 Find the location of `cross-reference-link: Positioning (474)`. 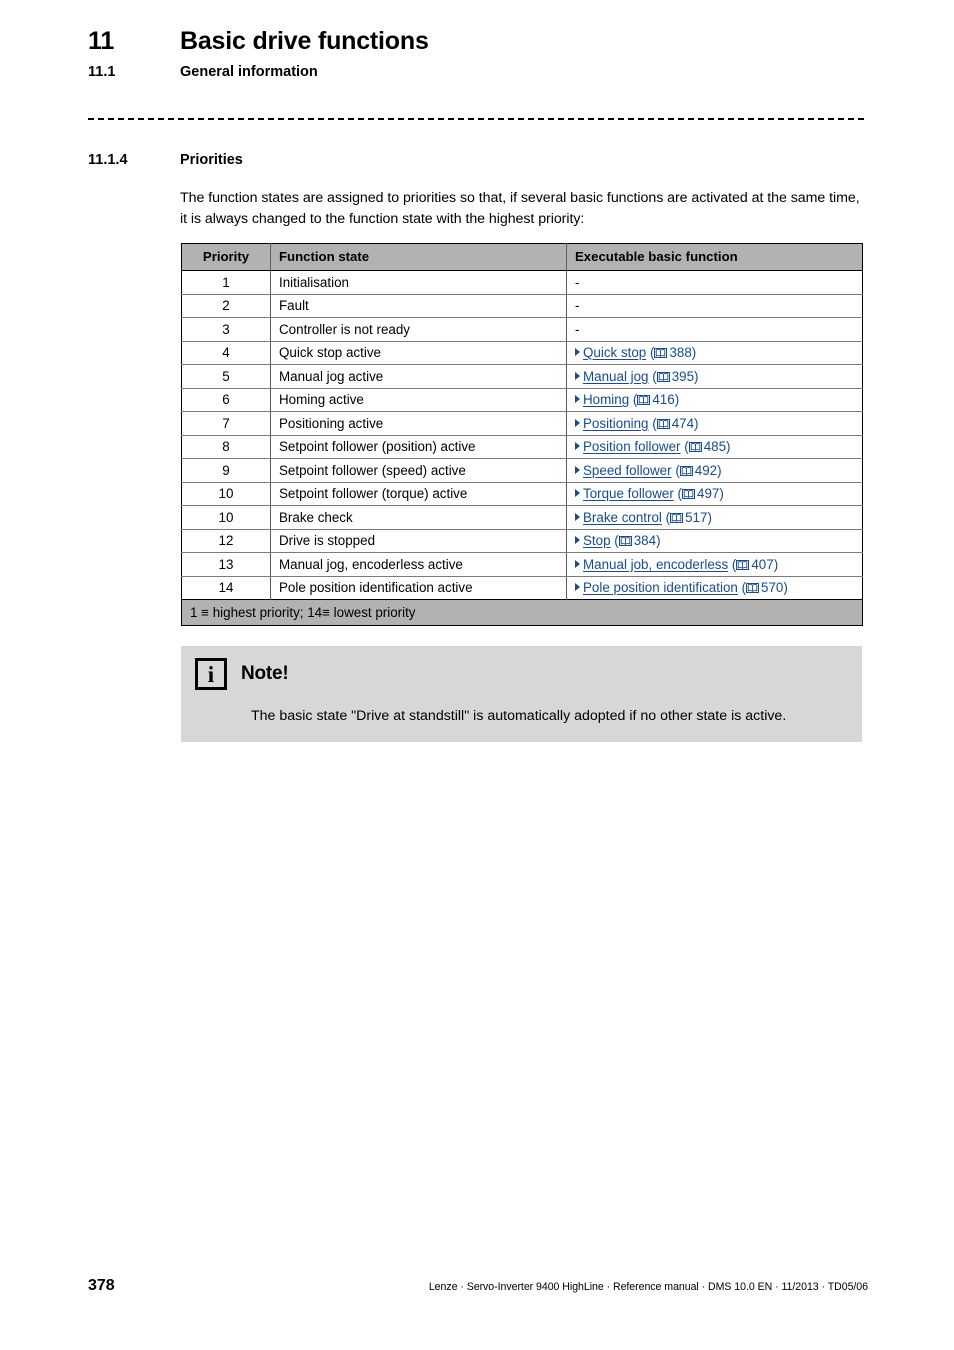

cross-reference-link: Positioning (474) is located at coordinates (637, 423).